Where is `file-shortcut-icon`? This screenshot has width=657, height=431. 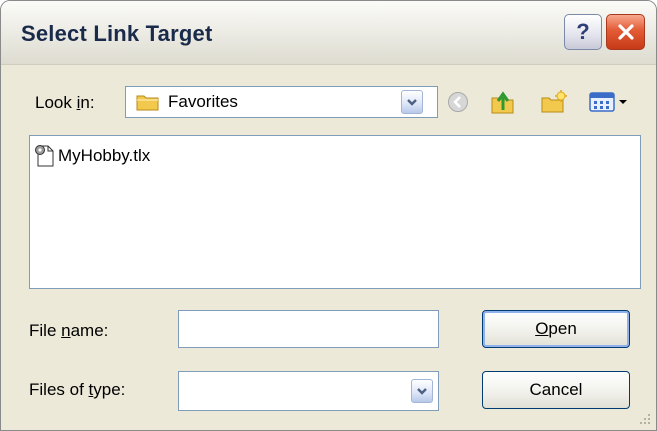 file-shortcut-icon is located at coordinates (44, 156).